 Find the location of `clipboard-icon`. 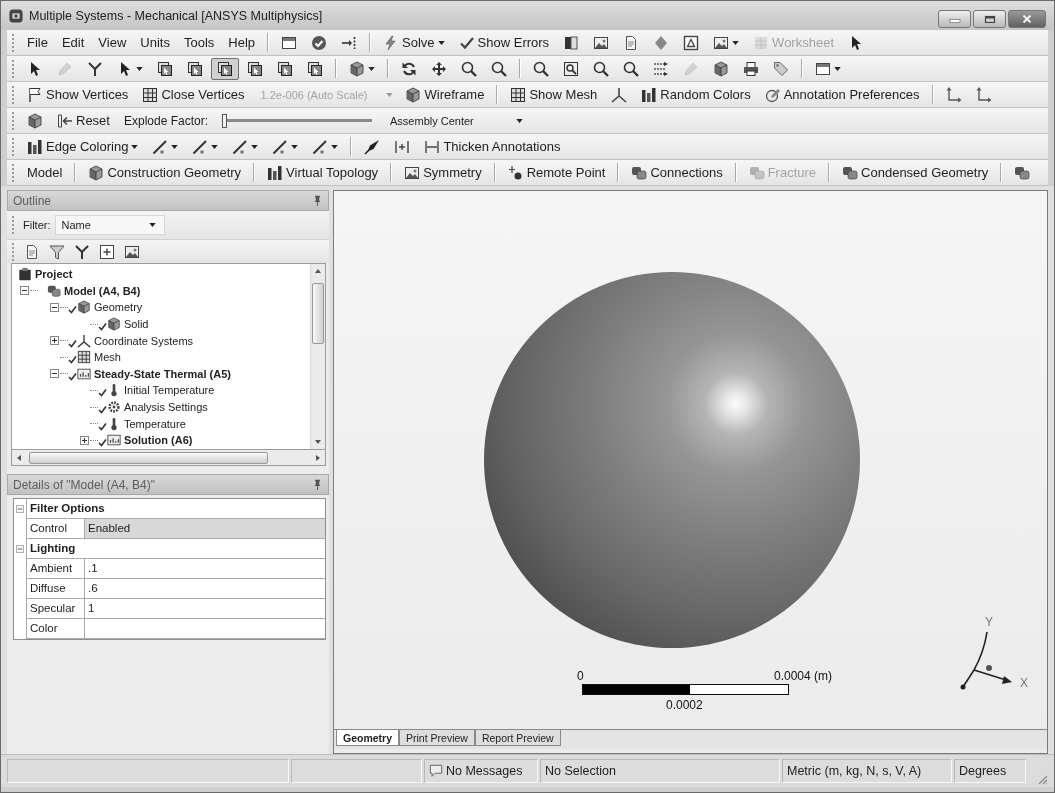

clipboard-icon is located at coordinates (25, 274).